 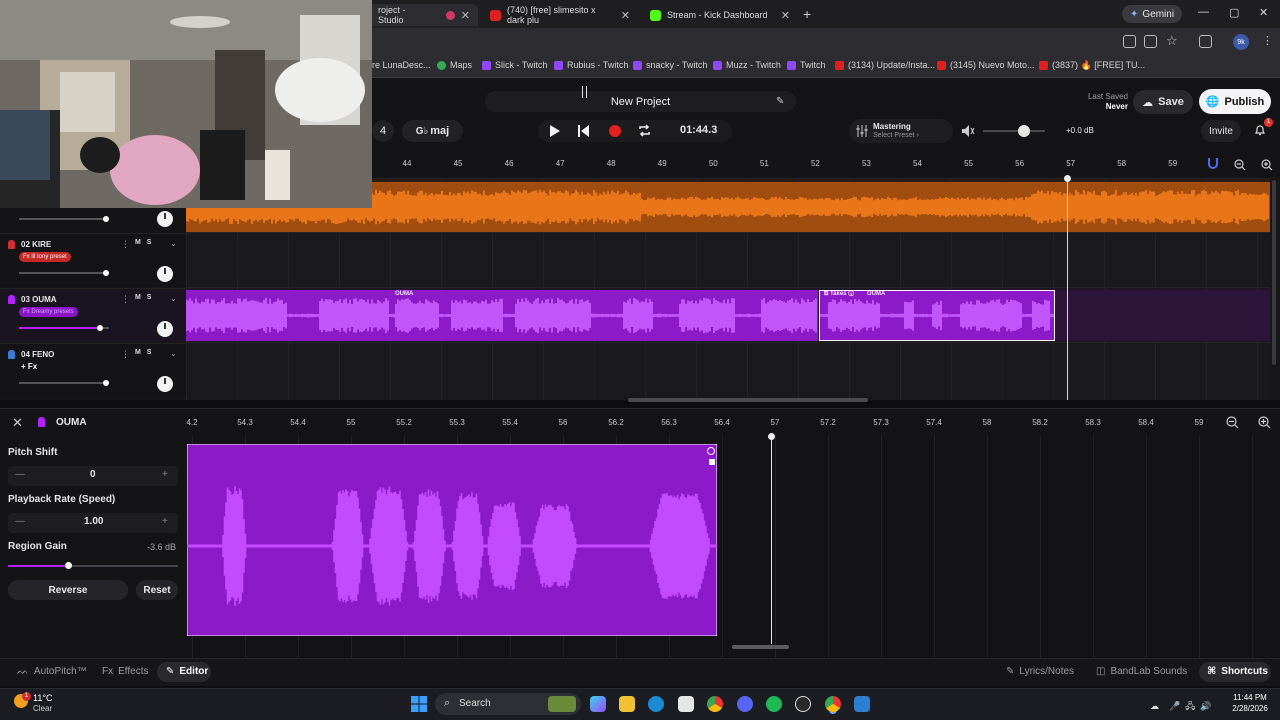 I want to click on effects-tab: Fx Effects, so click(x=125, y=671).